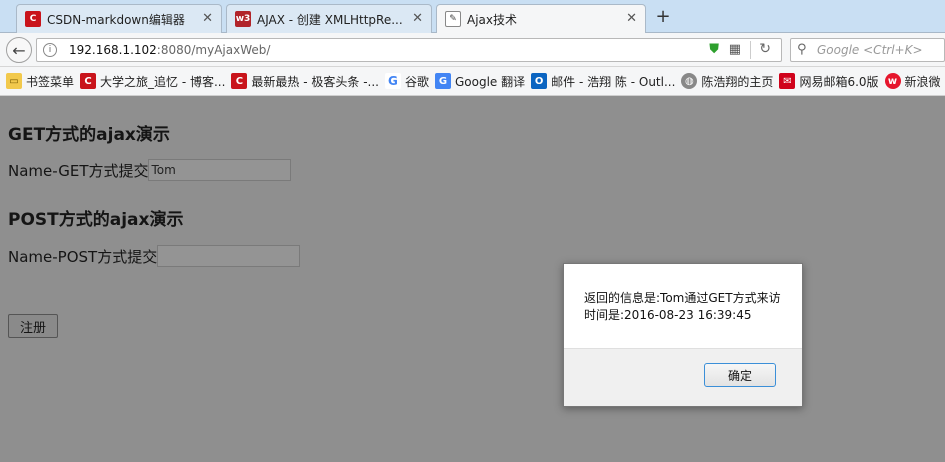 This screenshot has width=945, height=462. I want to click on folder-icon: ▭, so click(14, 81).